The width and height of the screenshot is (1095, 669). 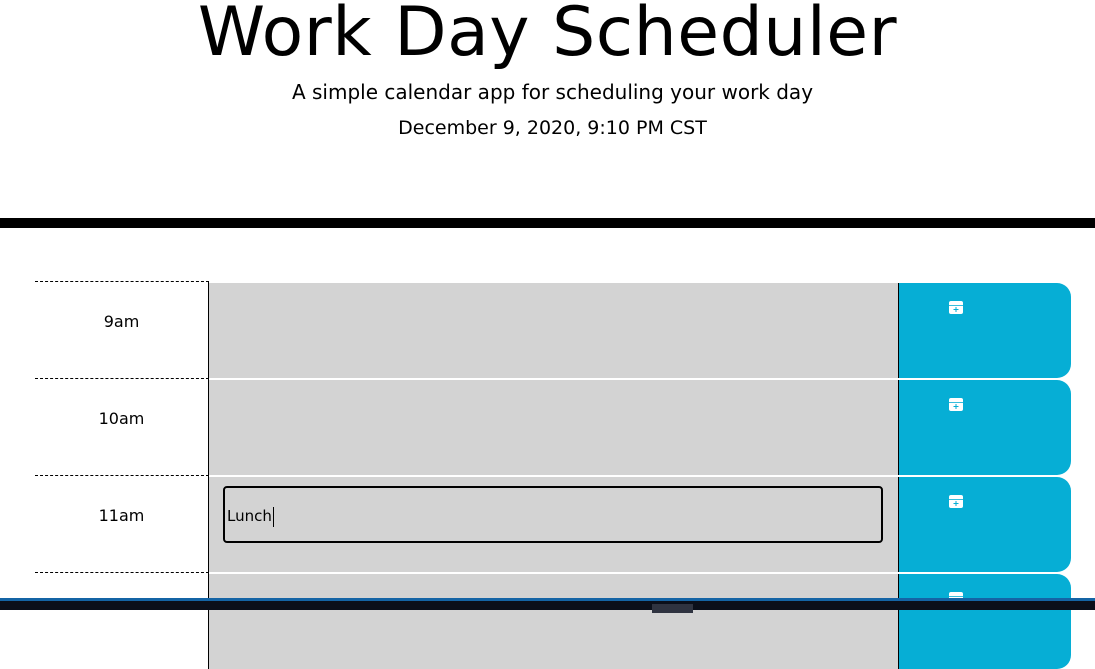 I want to click on text-cursor, so click(x=273, y=516).